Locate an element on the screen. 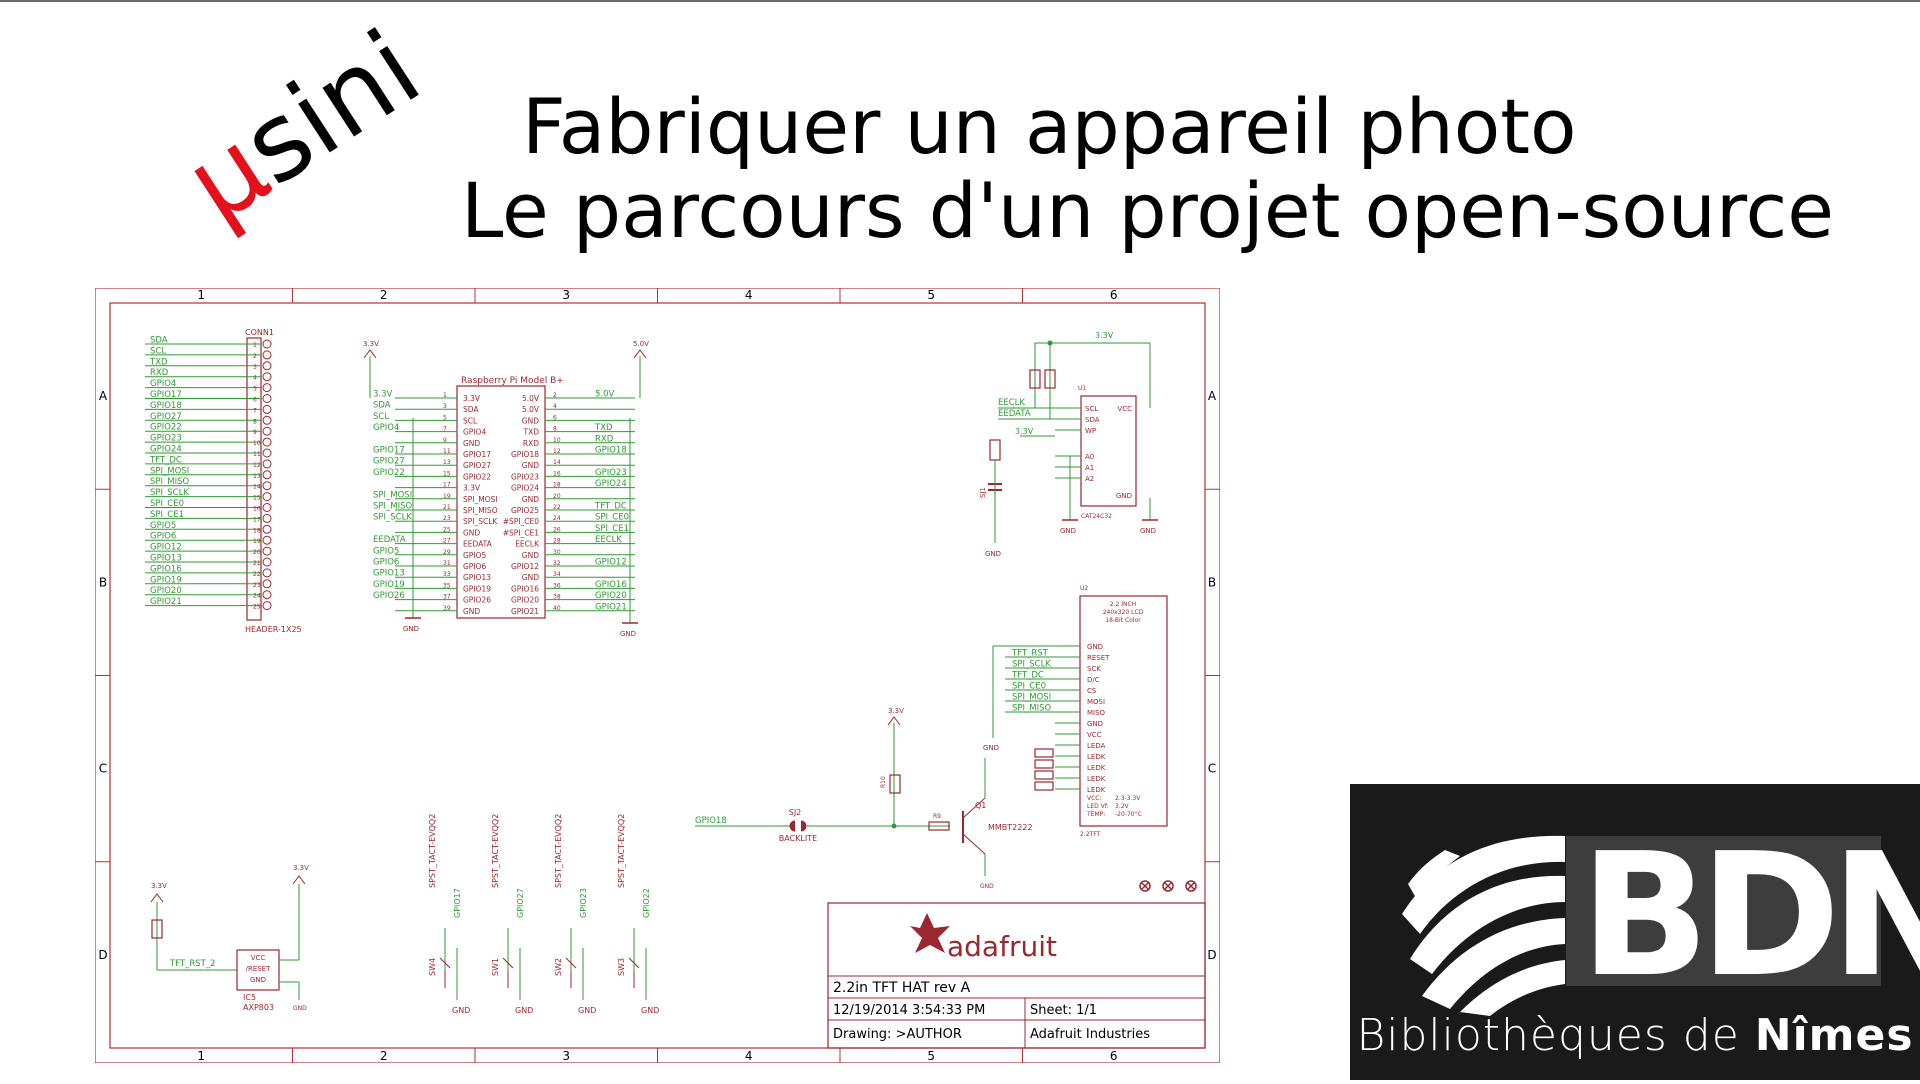  conn1-signal-label: GPIO20 is located at coordinates (166, 591).